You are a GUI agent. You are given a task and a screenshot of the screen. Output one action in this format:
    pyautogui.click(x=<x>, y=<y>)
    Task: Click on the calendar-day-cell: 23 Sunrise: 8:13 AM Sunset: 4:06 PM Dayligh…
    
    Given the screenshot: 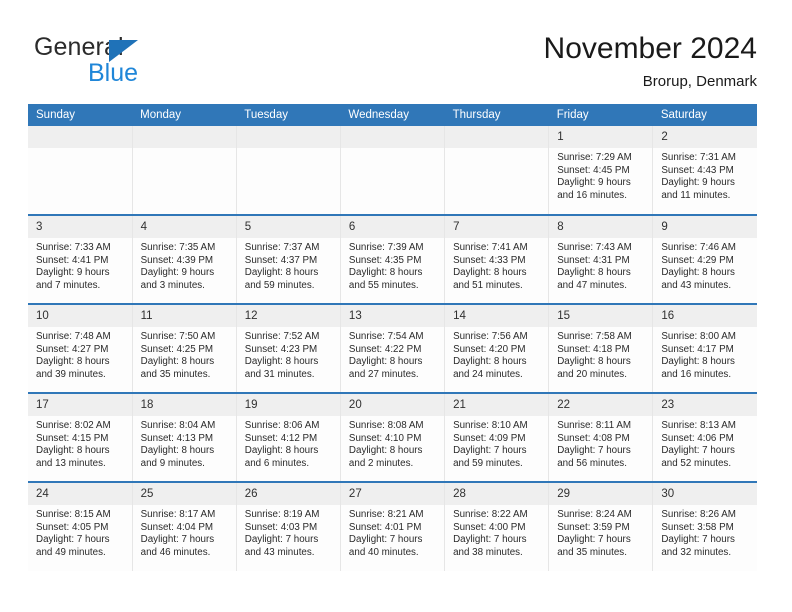 What is the action you would take?
    pyautogui.click(x=704, y=437)
    